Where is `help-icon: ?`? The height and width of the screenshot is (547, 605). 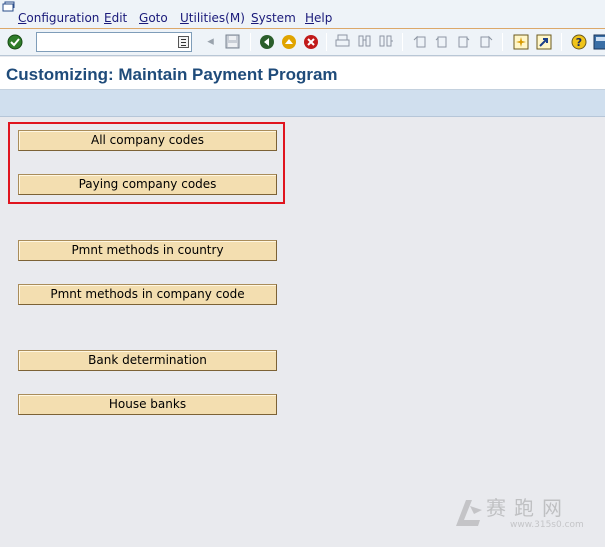 help-icon: ? is located at coordinates (578, 41).